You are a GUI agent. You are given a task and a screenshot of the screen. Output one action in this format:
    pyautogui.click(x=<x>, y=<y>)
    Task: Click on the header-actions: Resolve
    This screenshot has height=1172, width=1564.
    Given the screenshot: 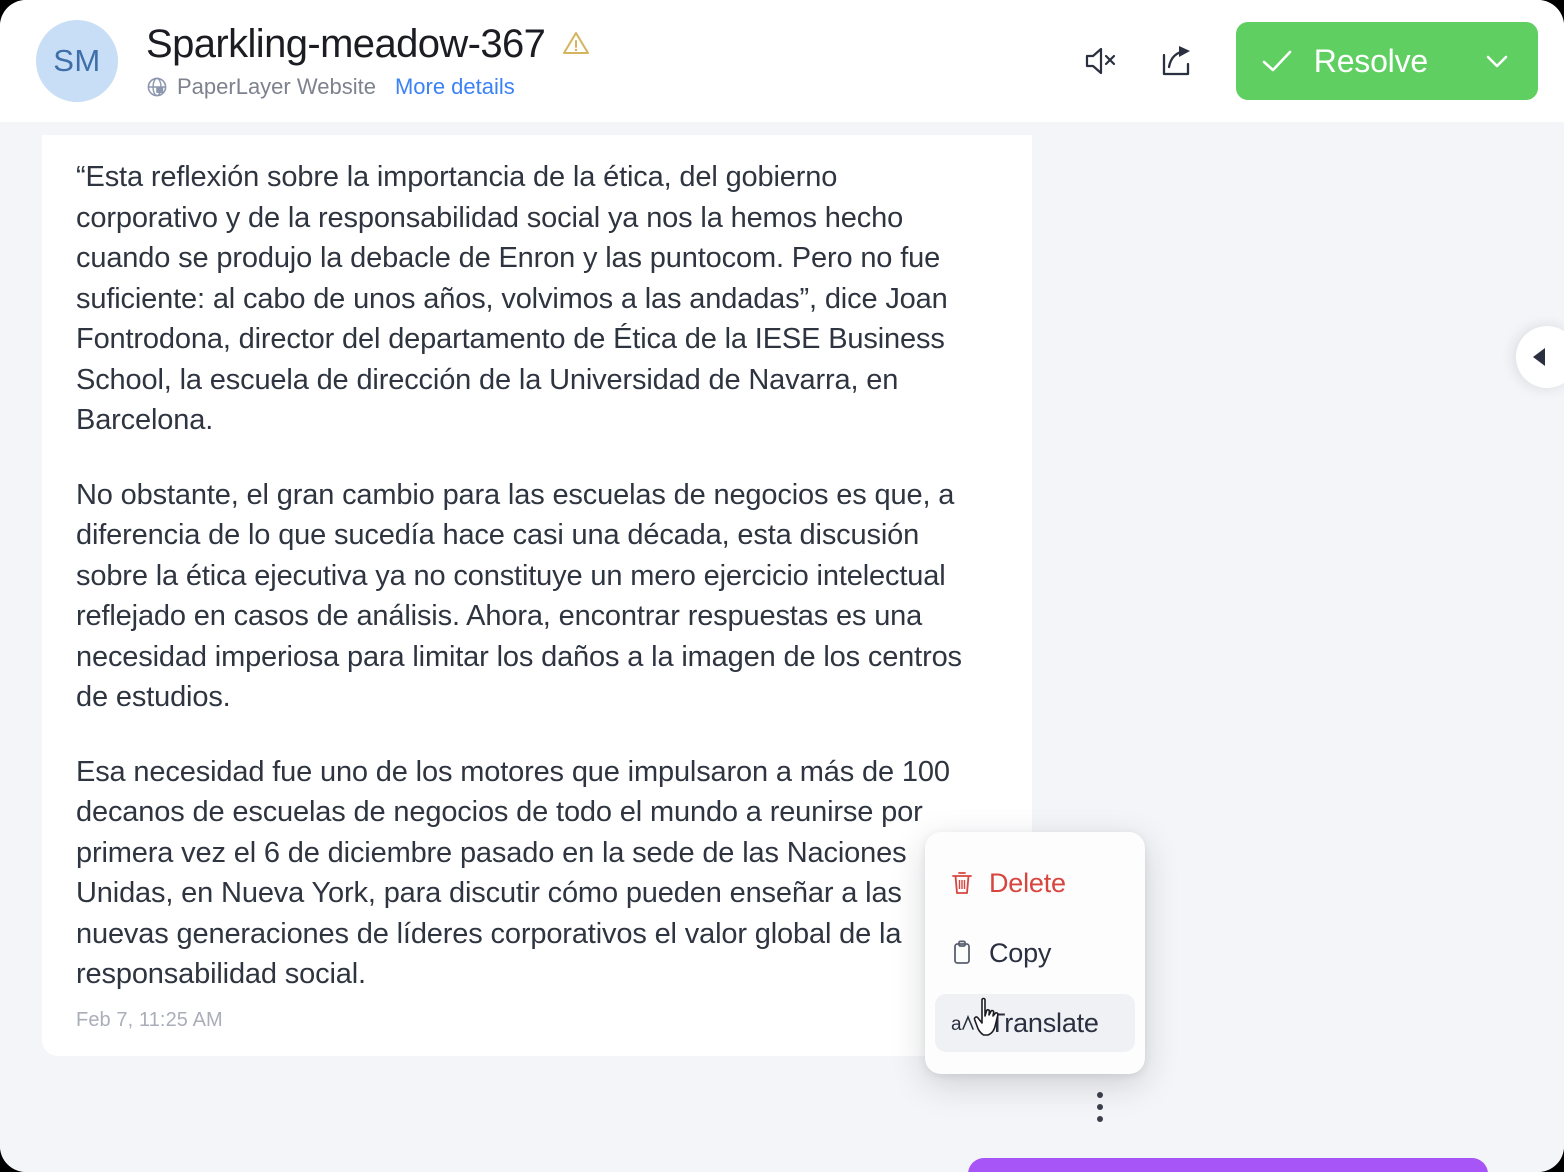 What is the action you would take?
    pyautogui.click(x=1308, y=61)
    